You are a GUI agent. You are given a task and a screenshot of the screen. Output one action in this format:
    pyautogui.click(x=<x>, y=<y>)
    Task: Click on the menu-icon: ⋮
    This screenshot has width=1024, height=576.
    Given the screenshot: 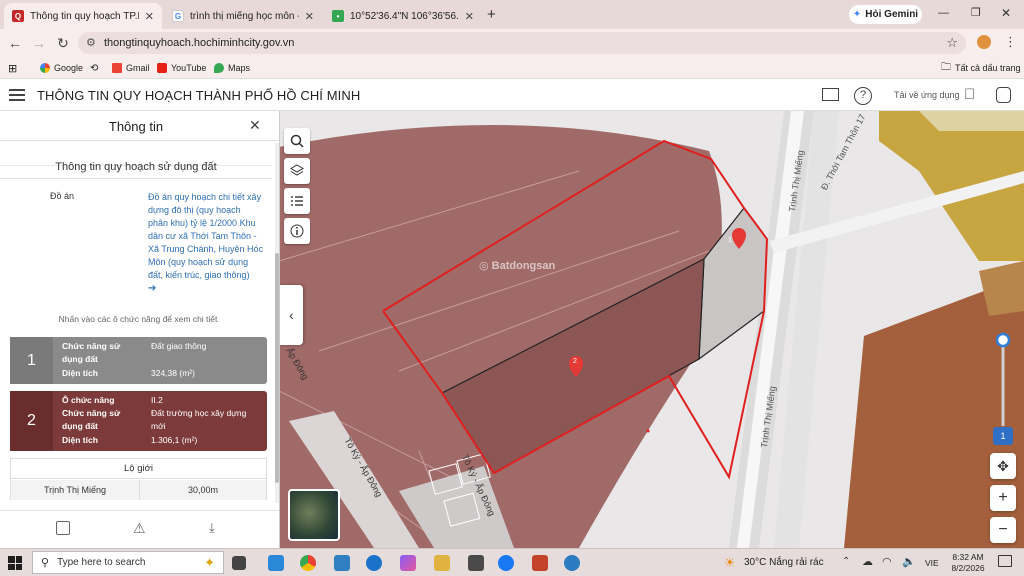 What is the action you would take?
    pyautogui.click(x=1010, y=42)
    